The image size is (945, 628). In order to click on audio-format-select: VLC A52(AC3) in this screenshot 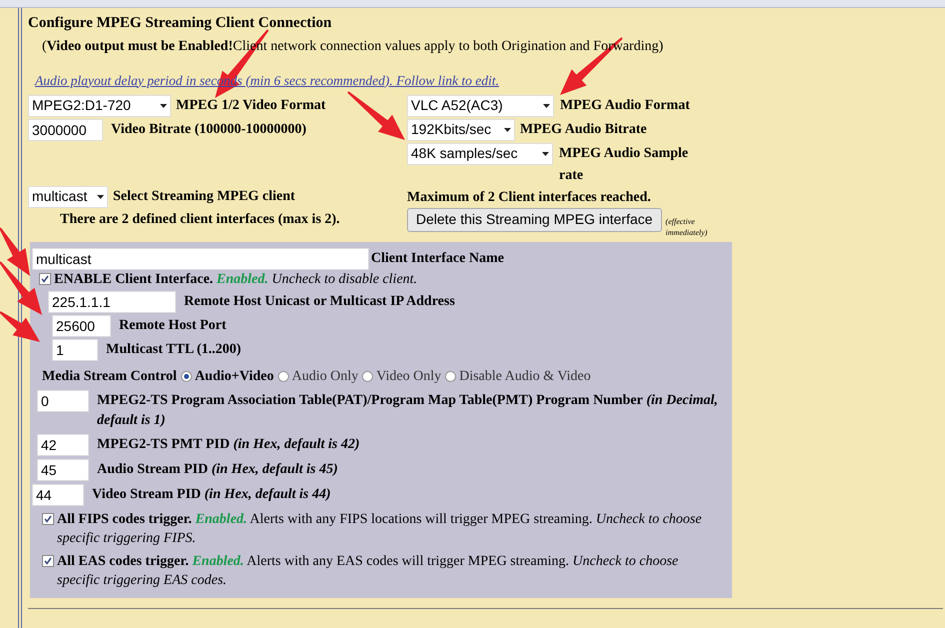, I will do `click(480, 105)`.